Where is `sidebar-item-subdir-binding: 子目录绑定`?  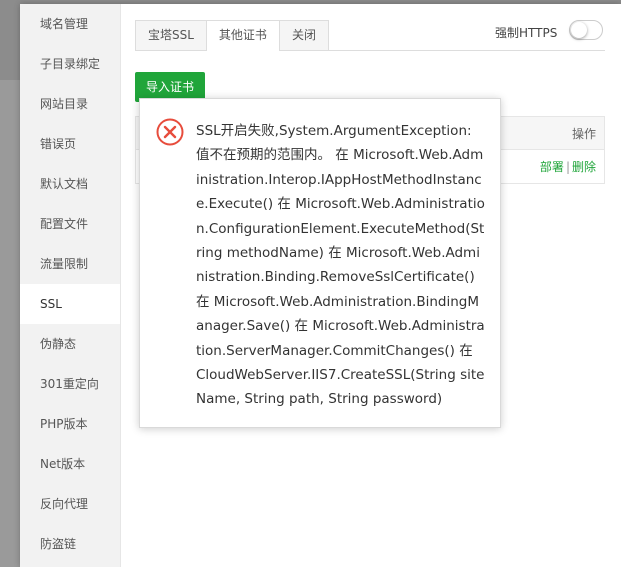
sidebar-item-subdir-binding: 子目录绑定 is located at coordinates (70, 64).